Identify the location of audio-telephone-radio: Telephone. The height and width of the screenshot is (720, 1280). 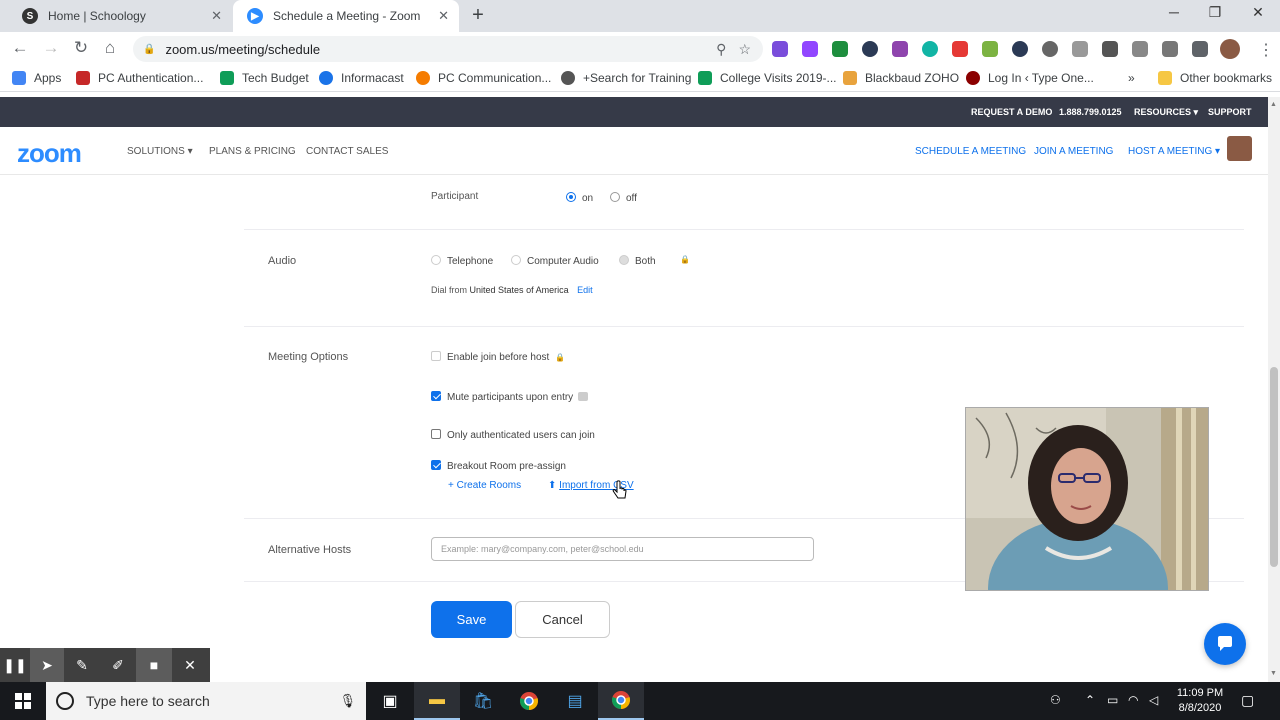
(462, 261).